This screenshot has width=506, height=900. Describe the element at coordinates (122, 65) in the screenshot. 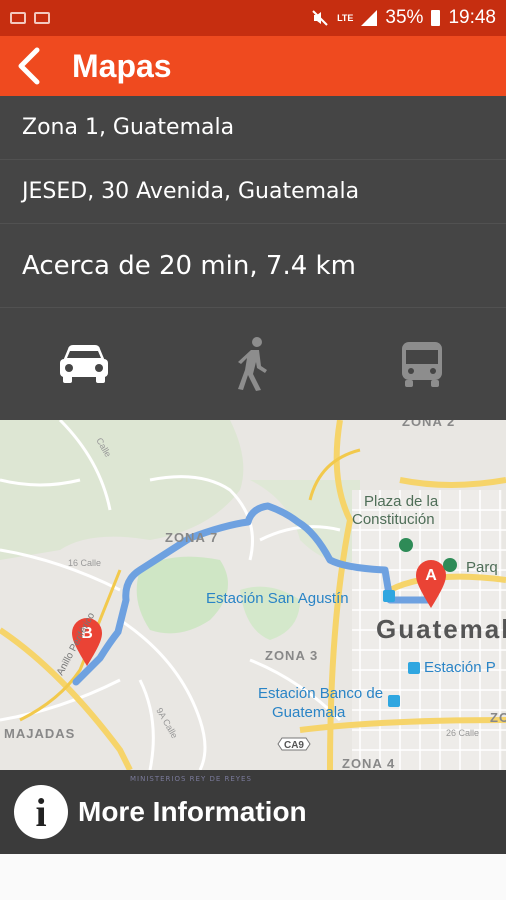

I see `page-title: Mapas` at that location.